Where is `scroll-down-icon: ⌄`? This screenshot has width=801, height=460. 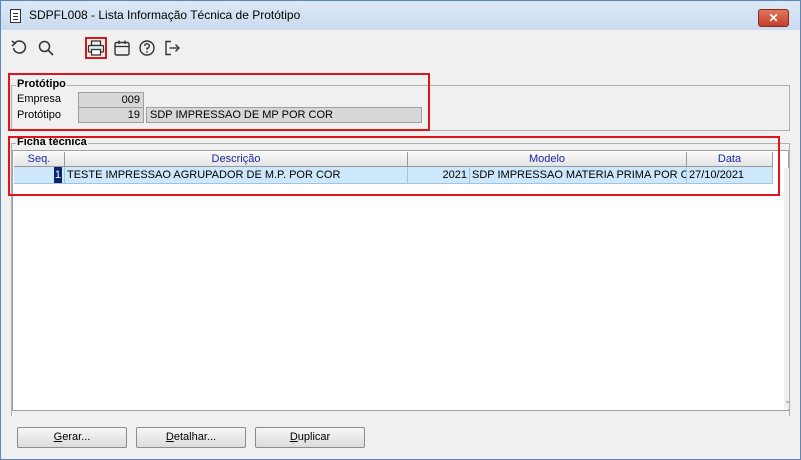
scroll-down-icon: ⌄ is located at coordinates (788, 400).